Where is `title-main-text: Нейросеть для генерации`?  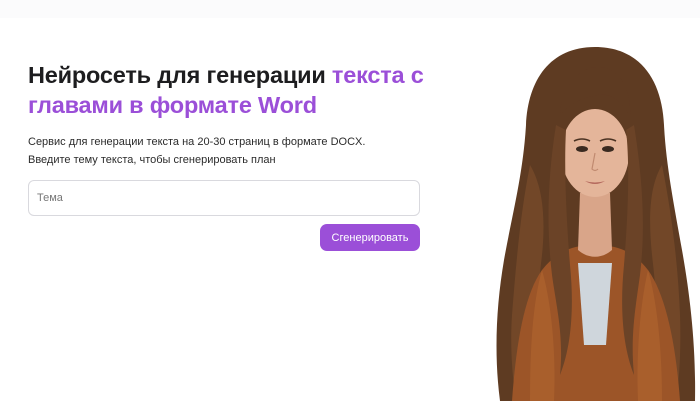 title-main-text: Нейросеть для генерации is located at coordinates (180, 75).